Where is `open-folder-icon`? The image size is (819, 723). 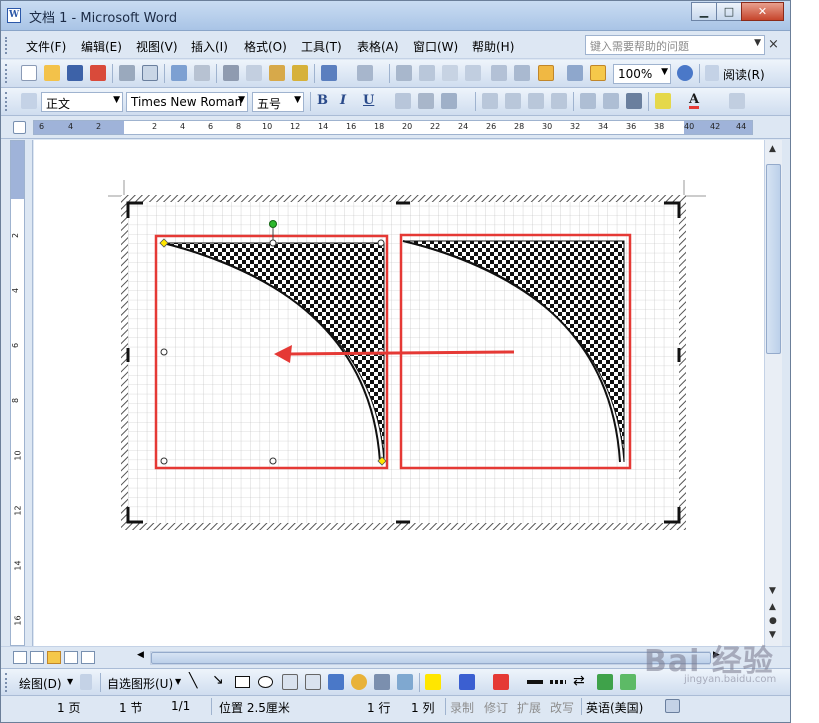 open-folder-icon is located at coordinates (52, 73).